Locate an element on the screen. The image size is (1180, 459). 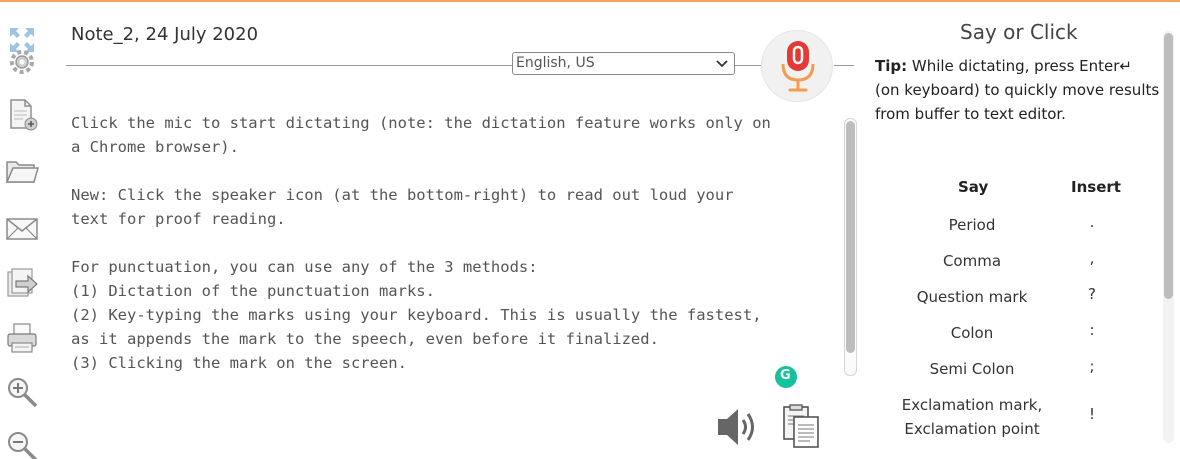
punctuation-say-semi-colon: Semi Colon is located at coordinates (972, 369).